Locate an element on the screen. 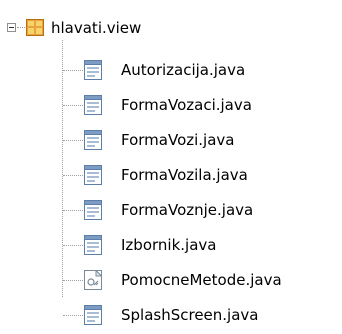 The height and width of the screenshot is (334, 342). package-label: hlavati.view is located at coordinates (96, 28).